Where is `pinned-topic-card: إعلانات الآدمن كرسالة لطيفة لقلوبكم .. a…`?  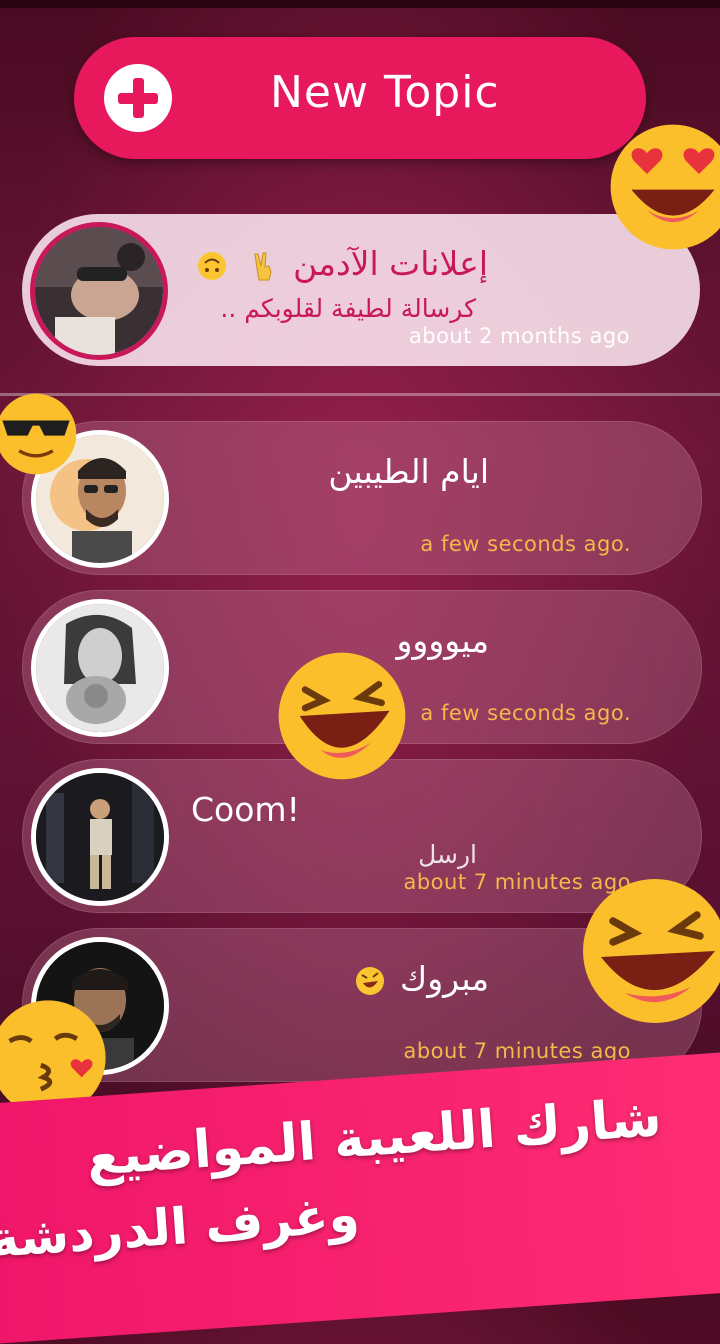 pinned-topic-card: إعلانات الآدمن كرسالة لطيفة لقلوبكم .. a… is located at coordinates (361, 290).